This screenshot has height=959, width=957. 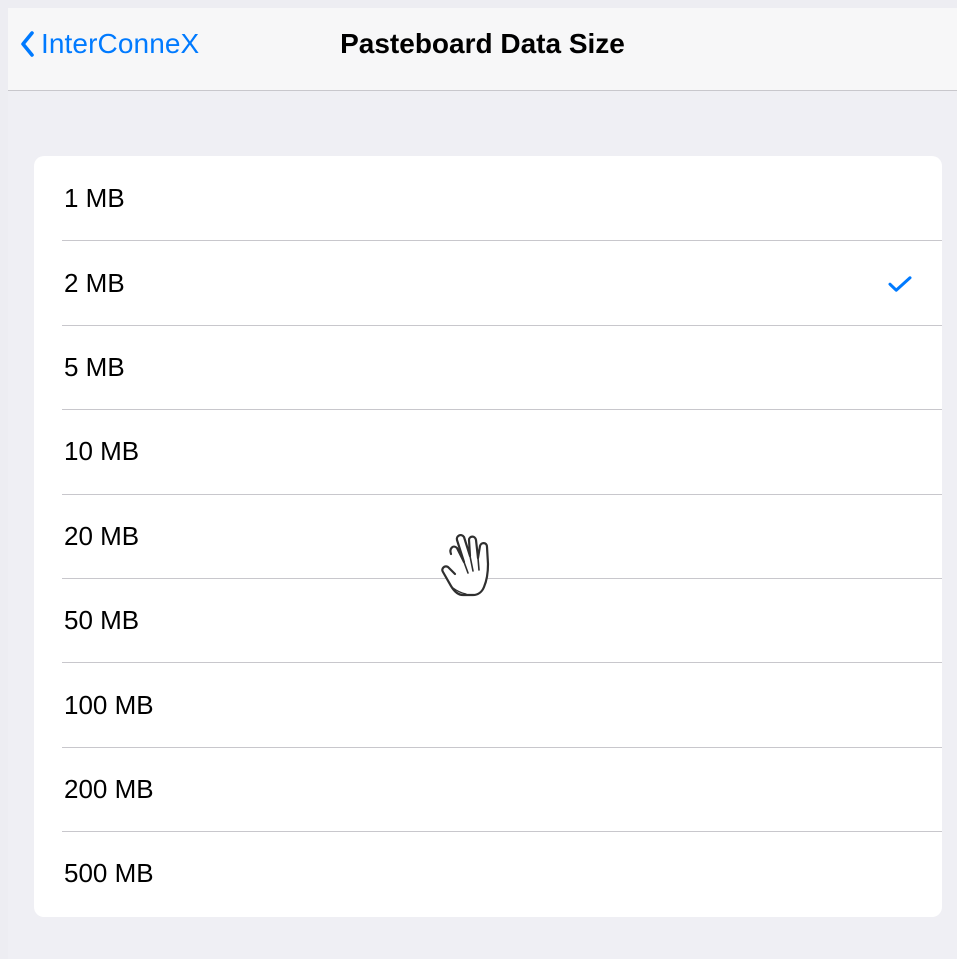 I want to click on list-item-label: 500 MB, so click(x=109, y=873).